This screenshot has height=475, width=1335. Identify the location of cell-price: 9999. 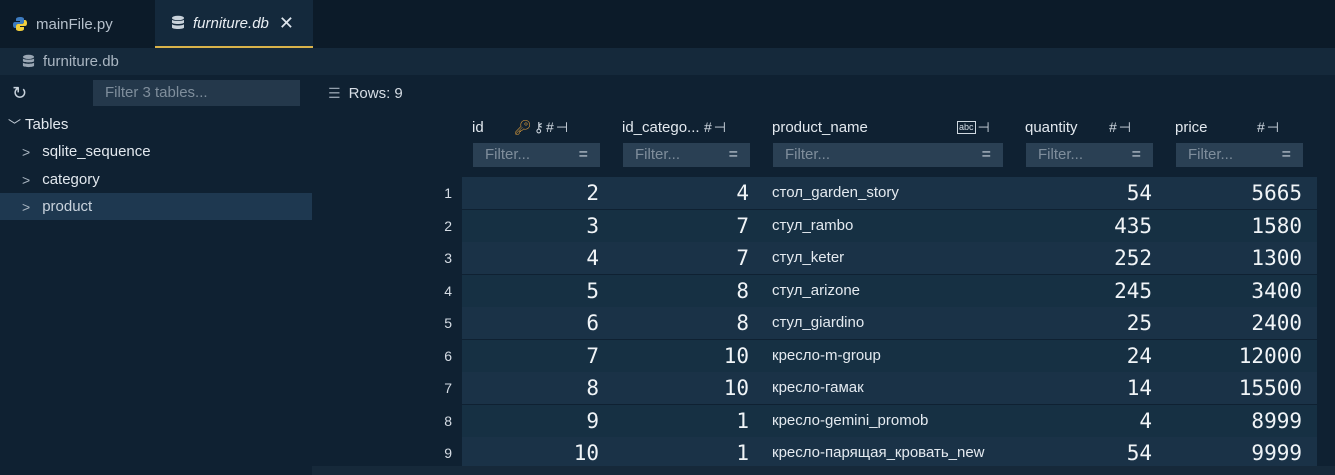
(1233, 453).